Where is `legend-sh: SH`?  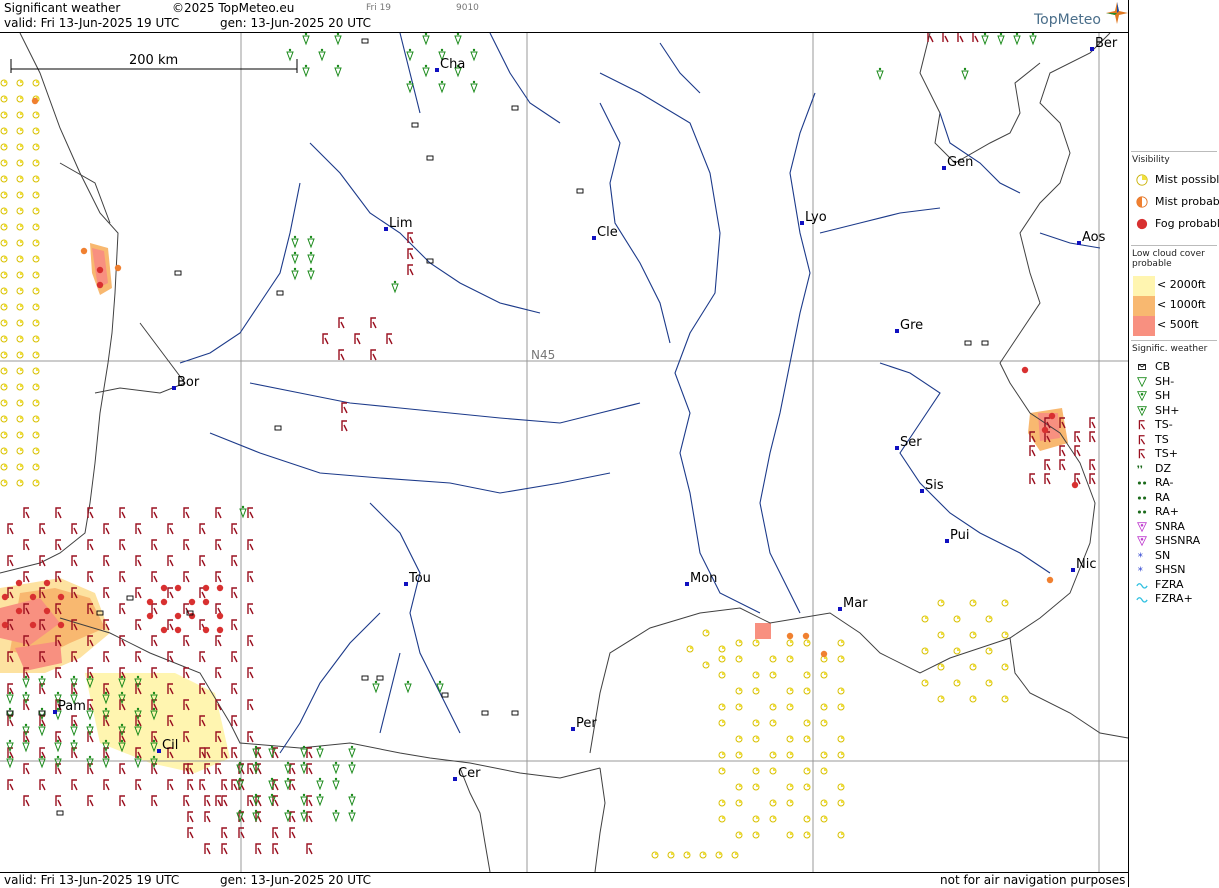
legend-sh: SH is located at coordinates (1152, 396).